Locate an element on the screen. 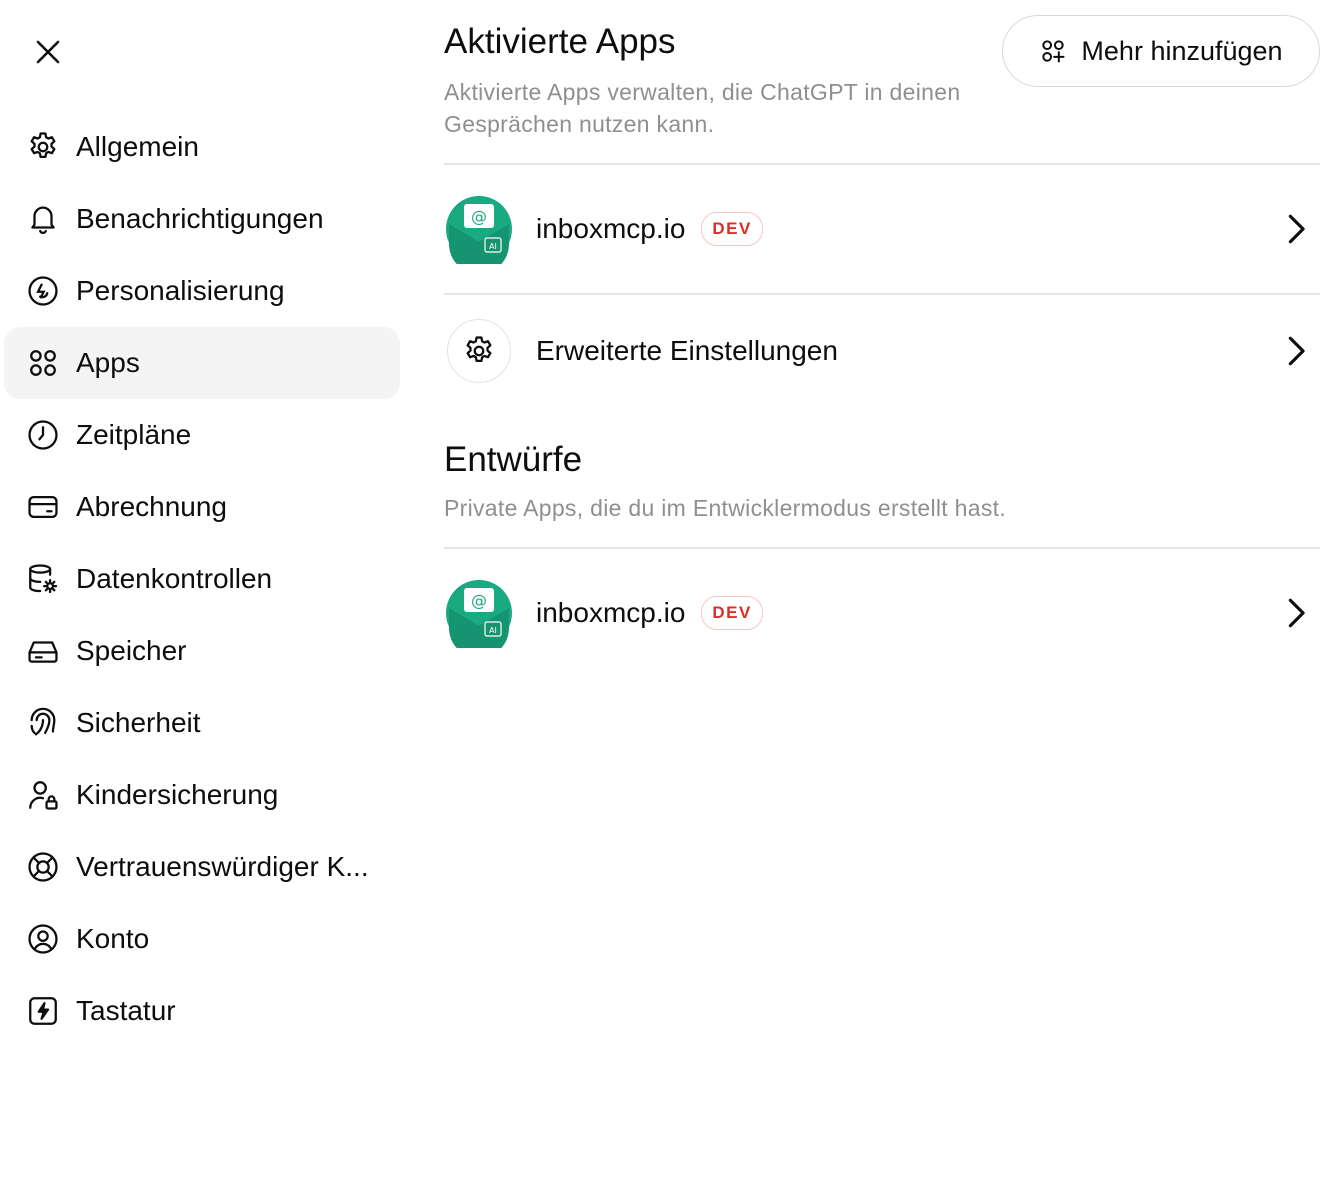 This screenshot has height=1184, width=1338. sidebar-item-label: Konto is located at coordinates (113, 938).